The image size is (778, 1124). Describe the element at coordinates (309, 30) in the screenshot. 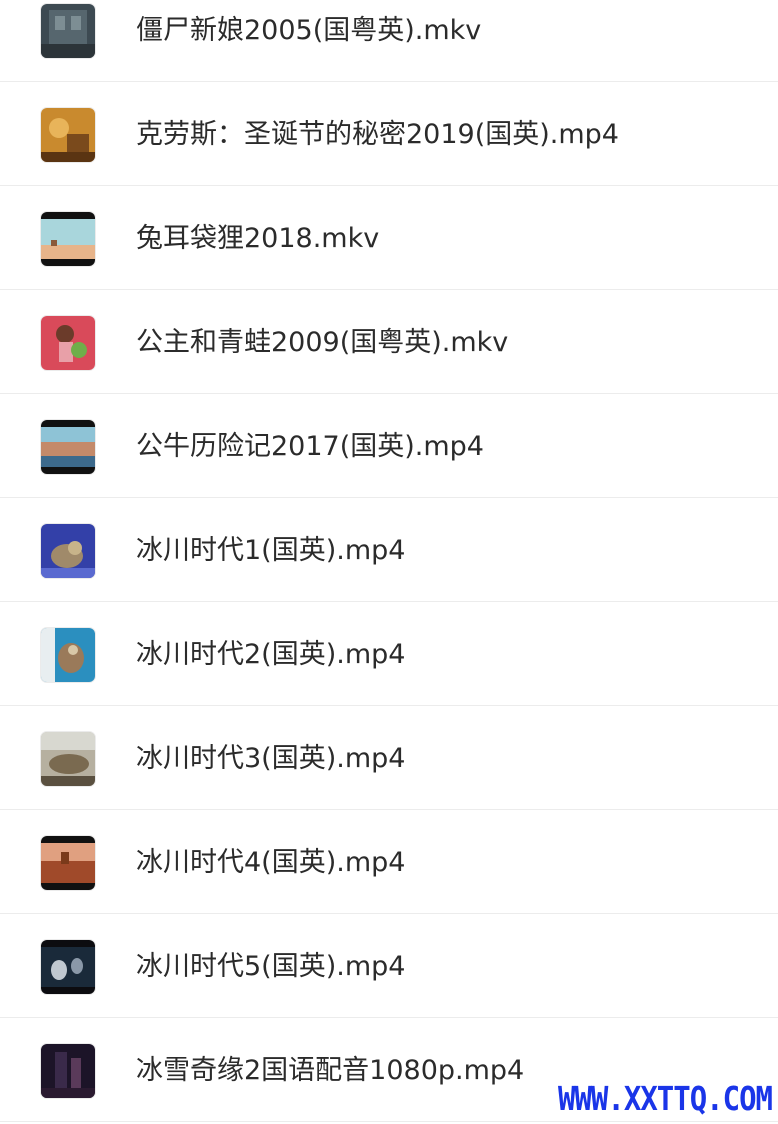

I see `file-name: 僵尸新娘2005(国粤英).mkv` at that location.